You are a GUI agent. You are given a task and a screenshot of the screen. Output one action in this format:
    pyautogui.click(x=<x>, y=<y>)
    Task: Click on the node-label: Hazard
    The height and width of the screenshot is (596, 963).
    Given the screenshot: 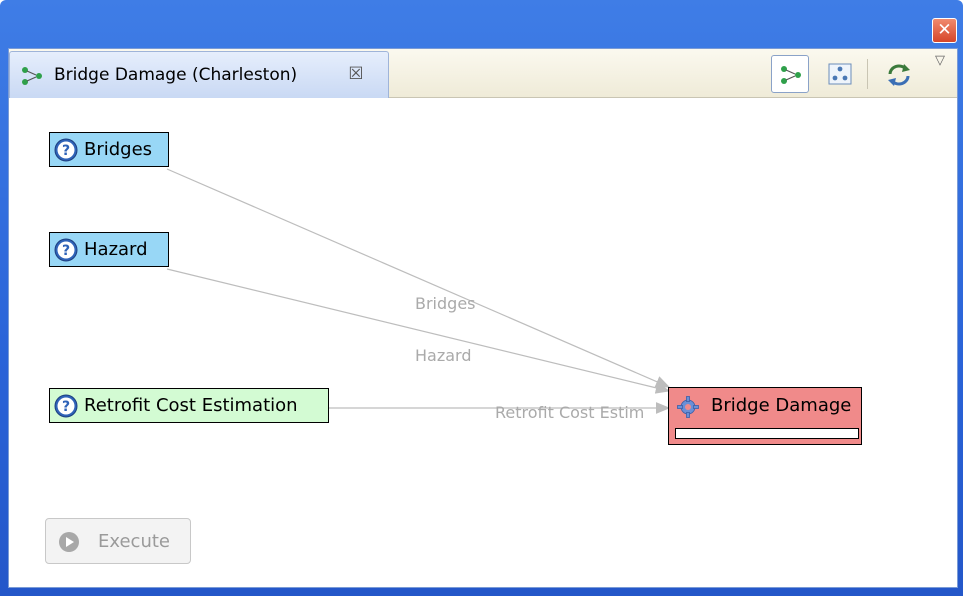 What is the action you would take?
    pyautogui.click(x=116, y=249)
    